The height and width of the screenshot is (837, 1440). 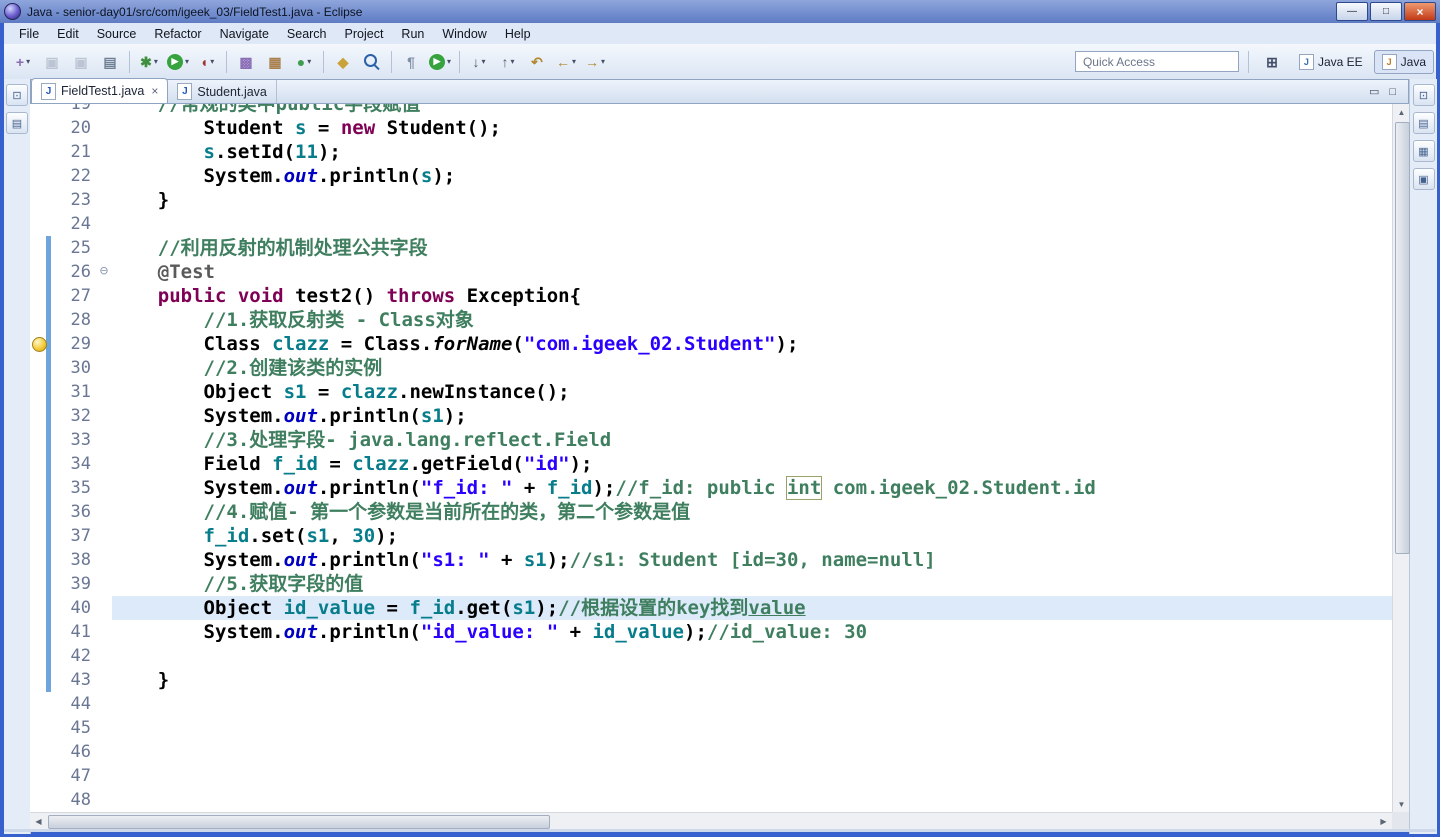 I want to click on new-package-button: ▦, so click(x=275, y=62).